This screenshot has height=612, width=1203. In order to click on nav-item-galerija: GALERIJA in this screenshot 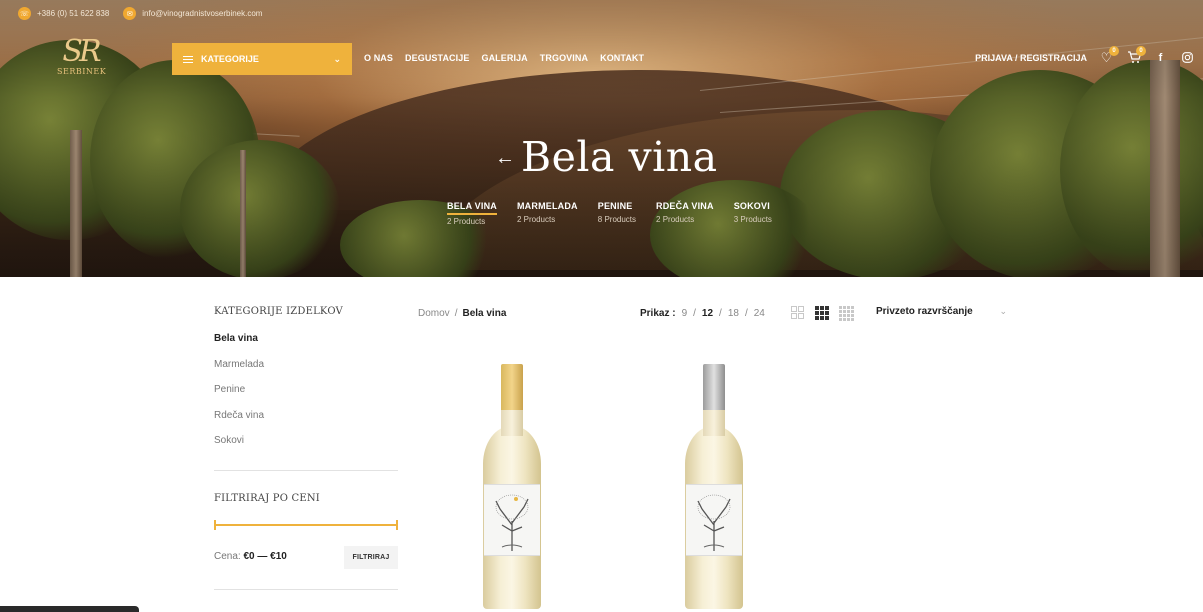, I will do `click(504, 58)`.